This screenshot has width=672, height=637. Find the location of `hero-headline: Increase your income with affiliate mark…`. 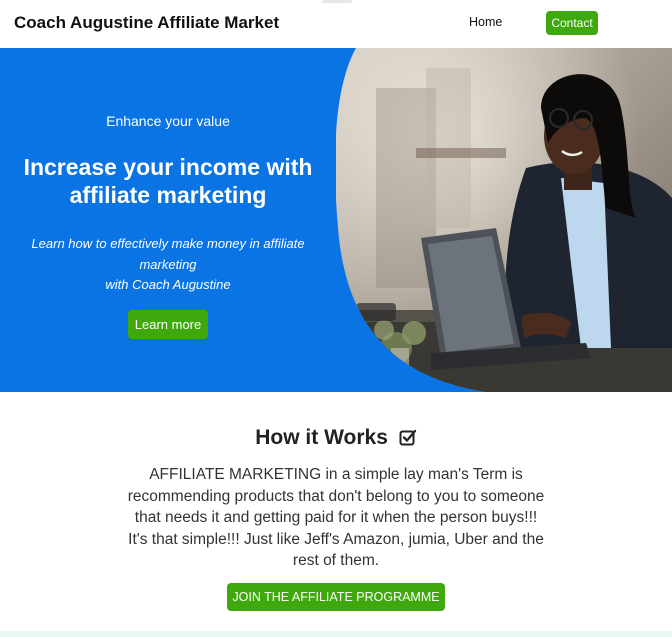

hero-headline: Increase your income with affiliate mark… is located at coordinates (168, 181).